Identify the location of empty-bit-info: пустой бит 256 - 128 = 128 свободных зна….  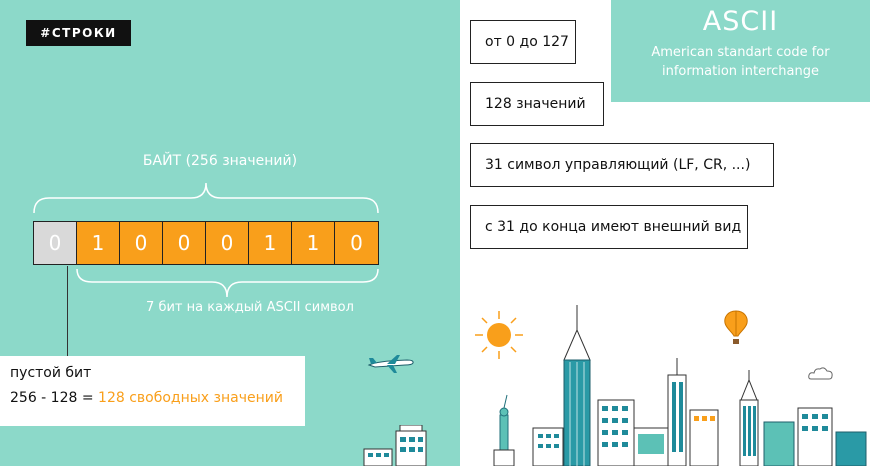
(152, 391).